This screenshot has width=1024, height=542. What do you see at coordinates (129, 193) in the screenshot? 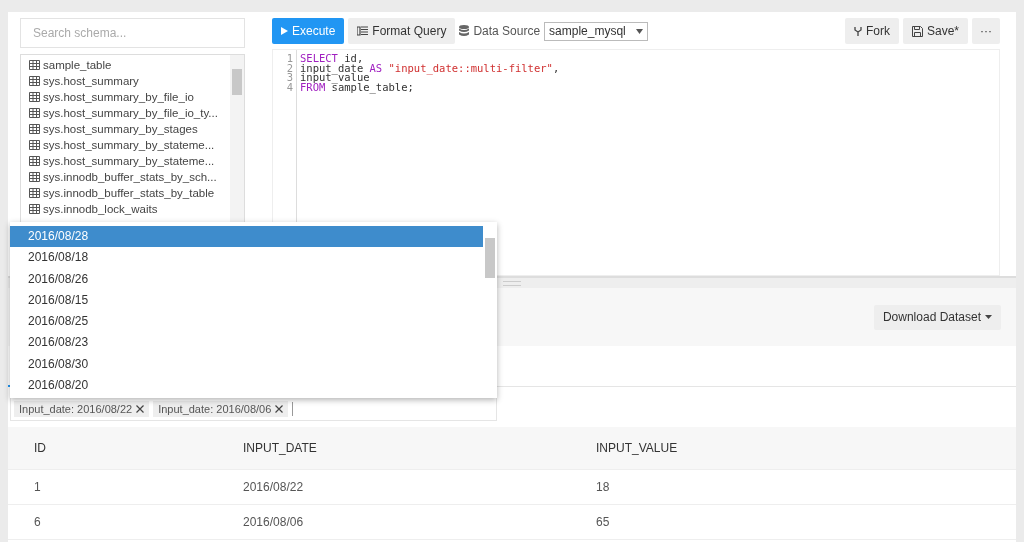
I see `table-item: sys.innodb_buffer_stats_by_table` at bounding box center [129, 193].